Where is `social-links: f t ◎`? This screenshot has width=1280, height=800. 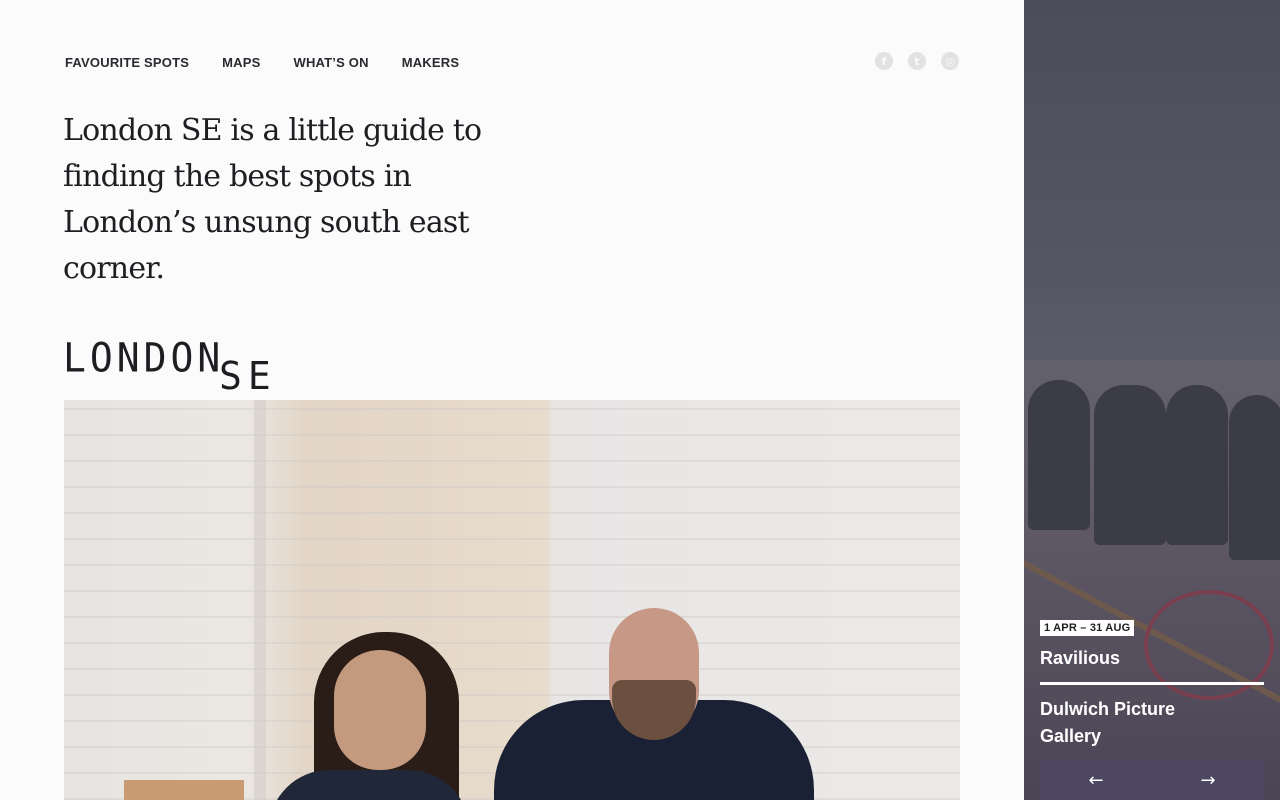 social-links: f t ◎ is located at coordinates (917, 61).